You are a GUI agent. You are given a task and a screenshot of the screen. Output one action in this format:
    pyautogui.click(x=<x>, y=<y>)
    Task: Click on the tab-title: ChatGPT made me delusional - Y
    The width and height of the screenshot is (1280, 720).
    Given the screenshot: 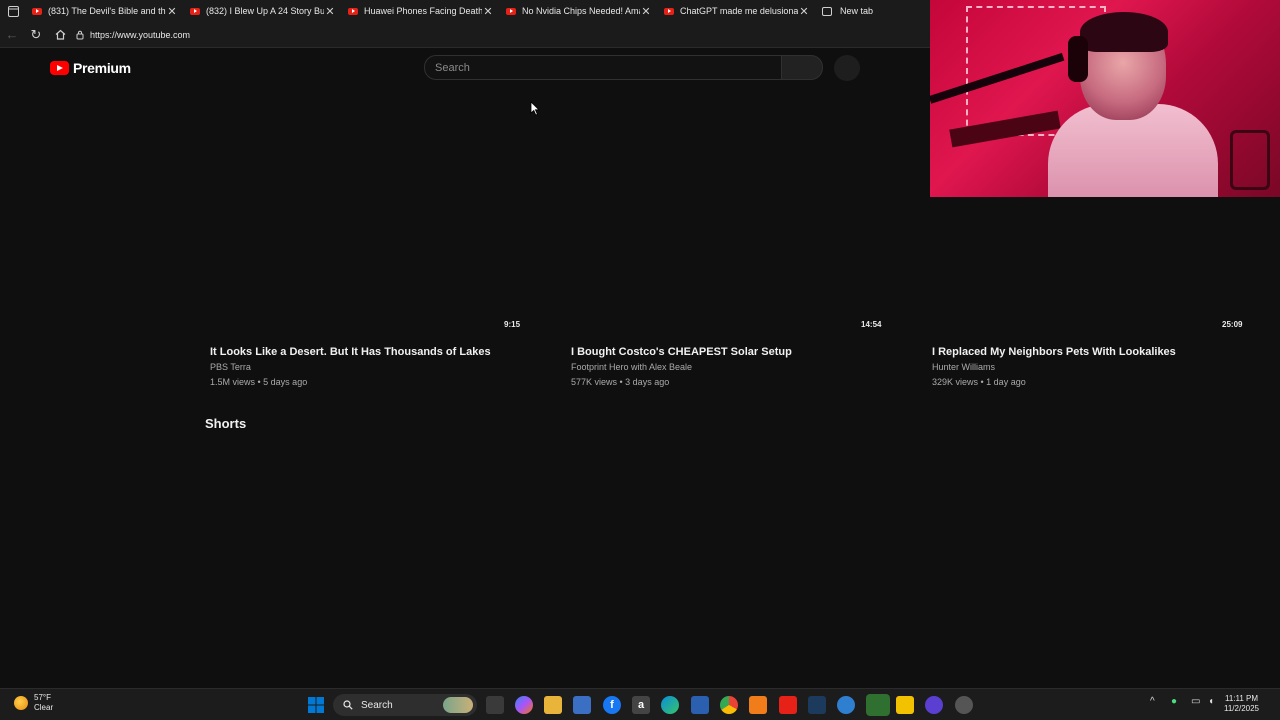 What is the action you would take?
    pyautogui.click(x=739, y=11)
    